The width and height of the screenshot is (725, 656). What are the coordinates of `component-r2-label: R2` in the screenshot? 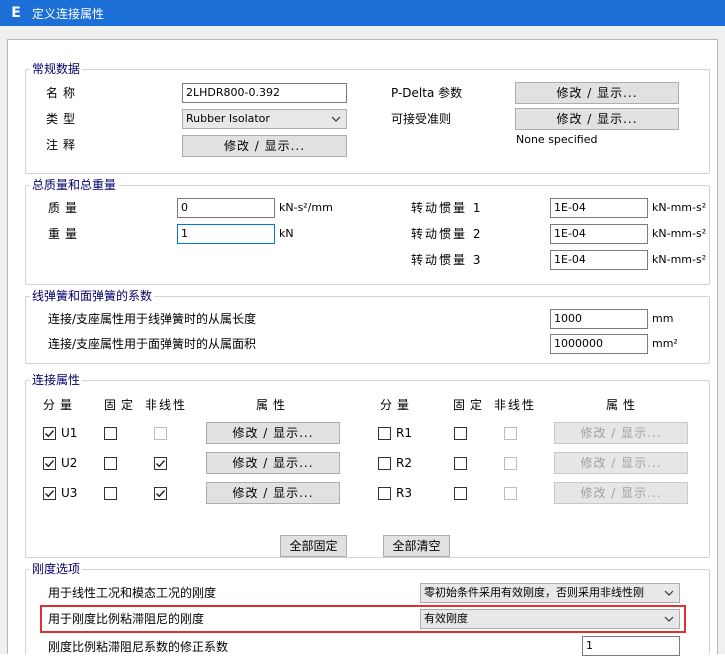 It's located at (404, 463).